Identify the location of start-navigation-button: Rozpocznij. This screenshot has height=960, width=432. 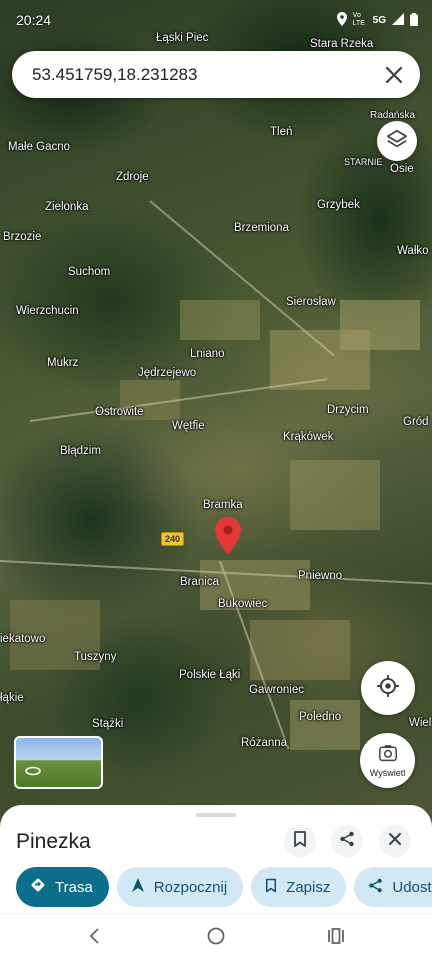
(180, 887).